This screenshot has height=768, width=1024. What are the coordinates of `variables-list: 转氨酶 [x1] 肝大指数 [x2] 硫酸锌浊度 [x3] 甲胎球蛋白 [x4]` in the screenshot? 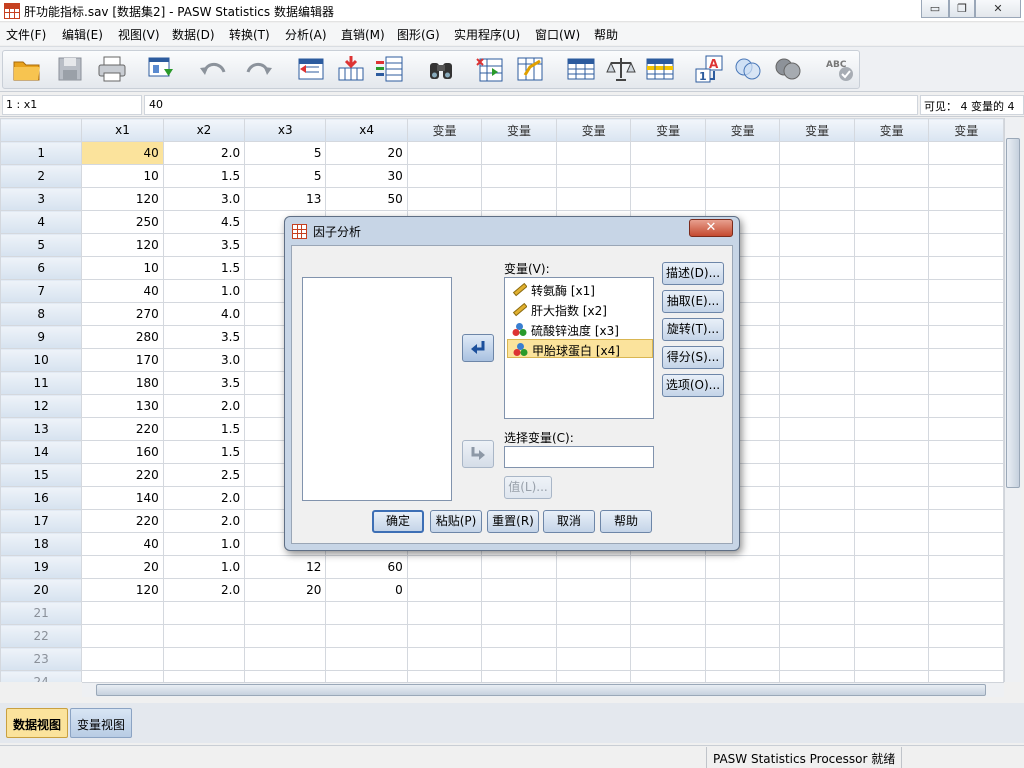 It's located at (579, 348).